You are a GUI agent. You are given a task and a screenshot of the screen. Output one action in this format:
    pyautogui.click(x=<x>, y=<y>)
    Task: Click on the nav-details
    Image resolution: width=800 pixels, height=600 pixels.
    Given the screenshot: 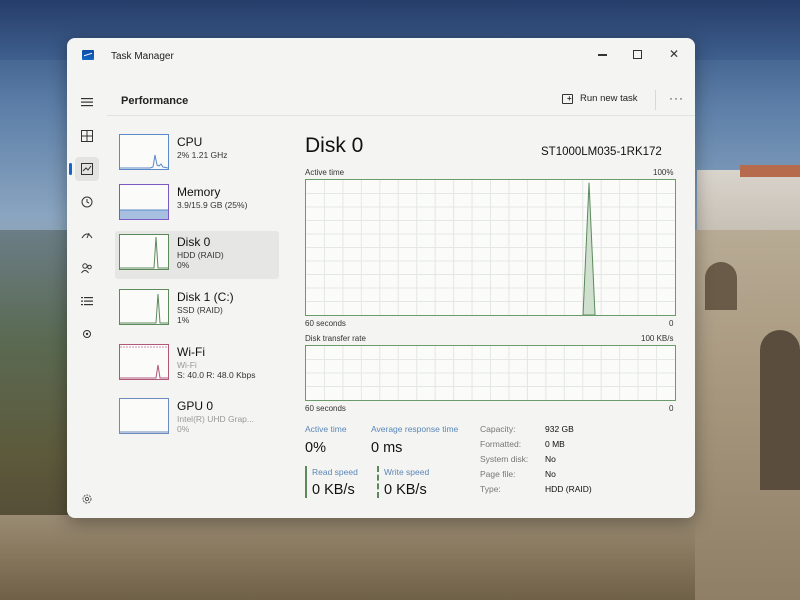 What is the action you would take?
    pyautogui.click(x=87, y=301)
    